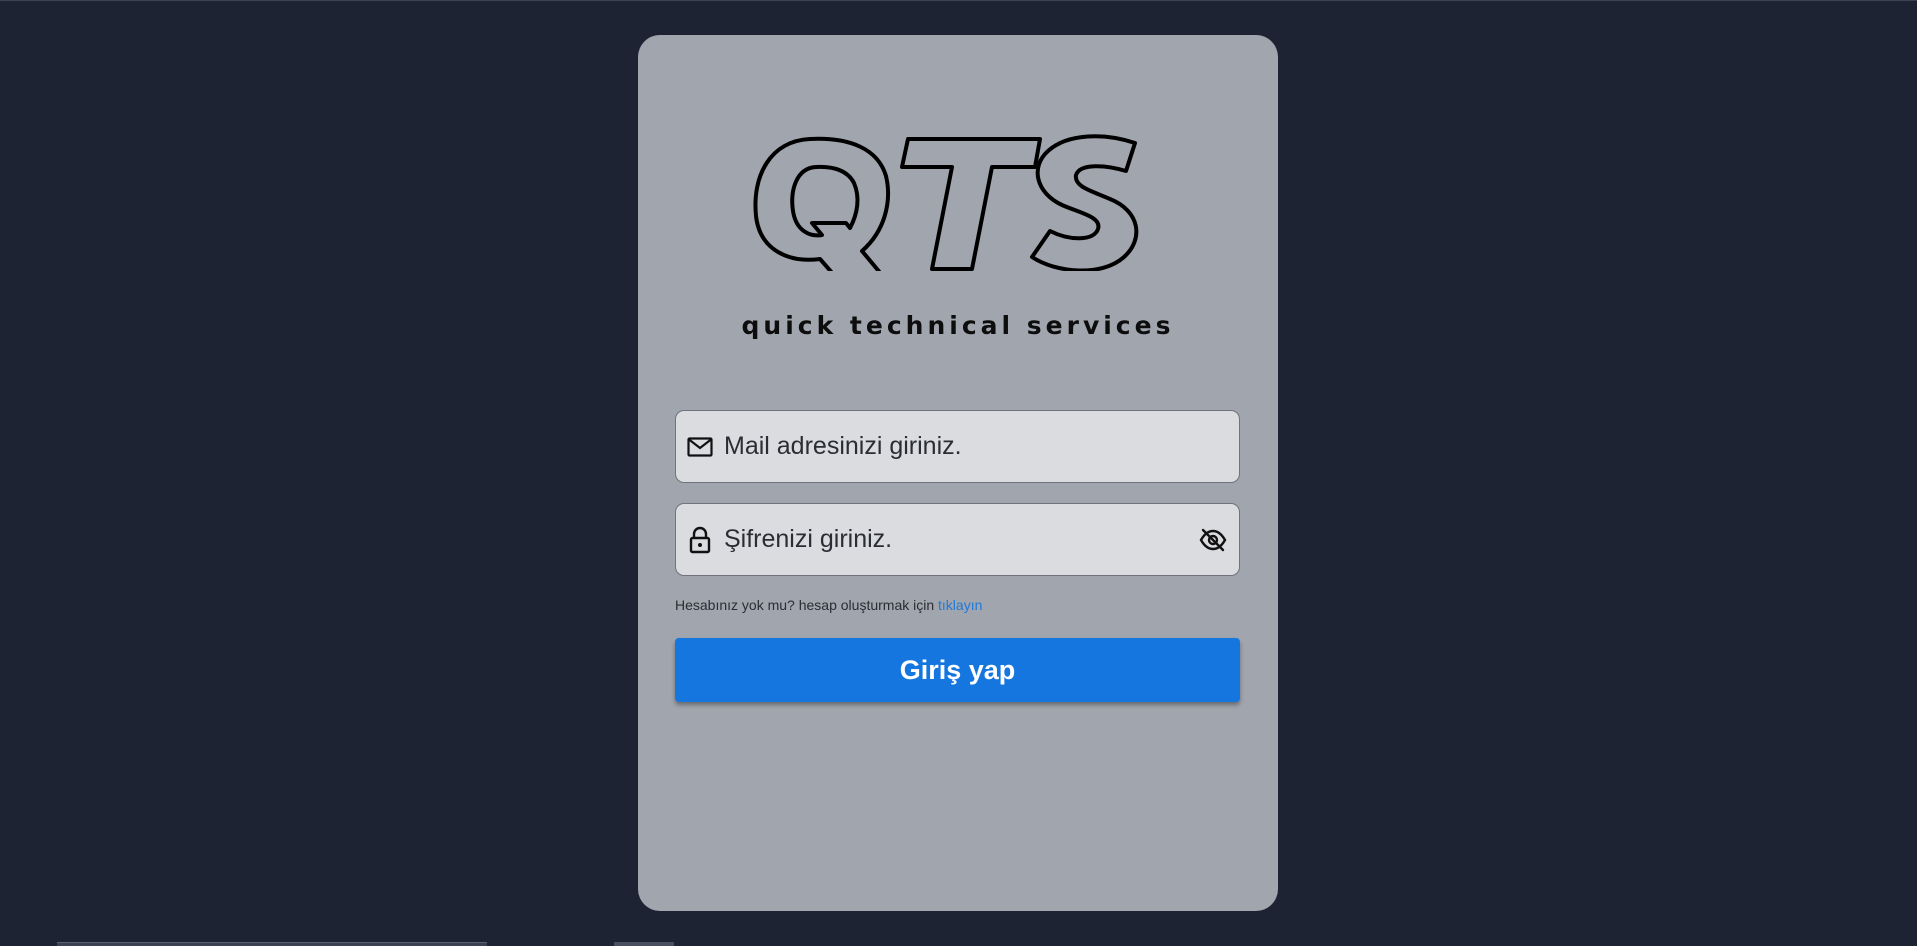 The height and width of the screenshot is (946, 1917). What do you see at coordinates (957, 670) in the screenshot?
I see `login-button: Giriş yap` at bounding box center [957, 670].